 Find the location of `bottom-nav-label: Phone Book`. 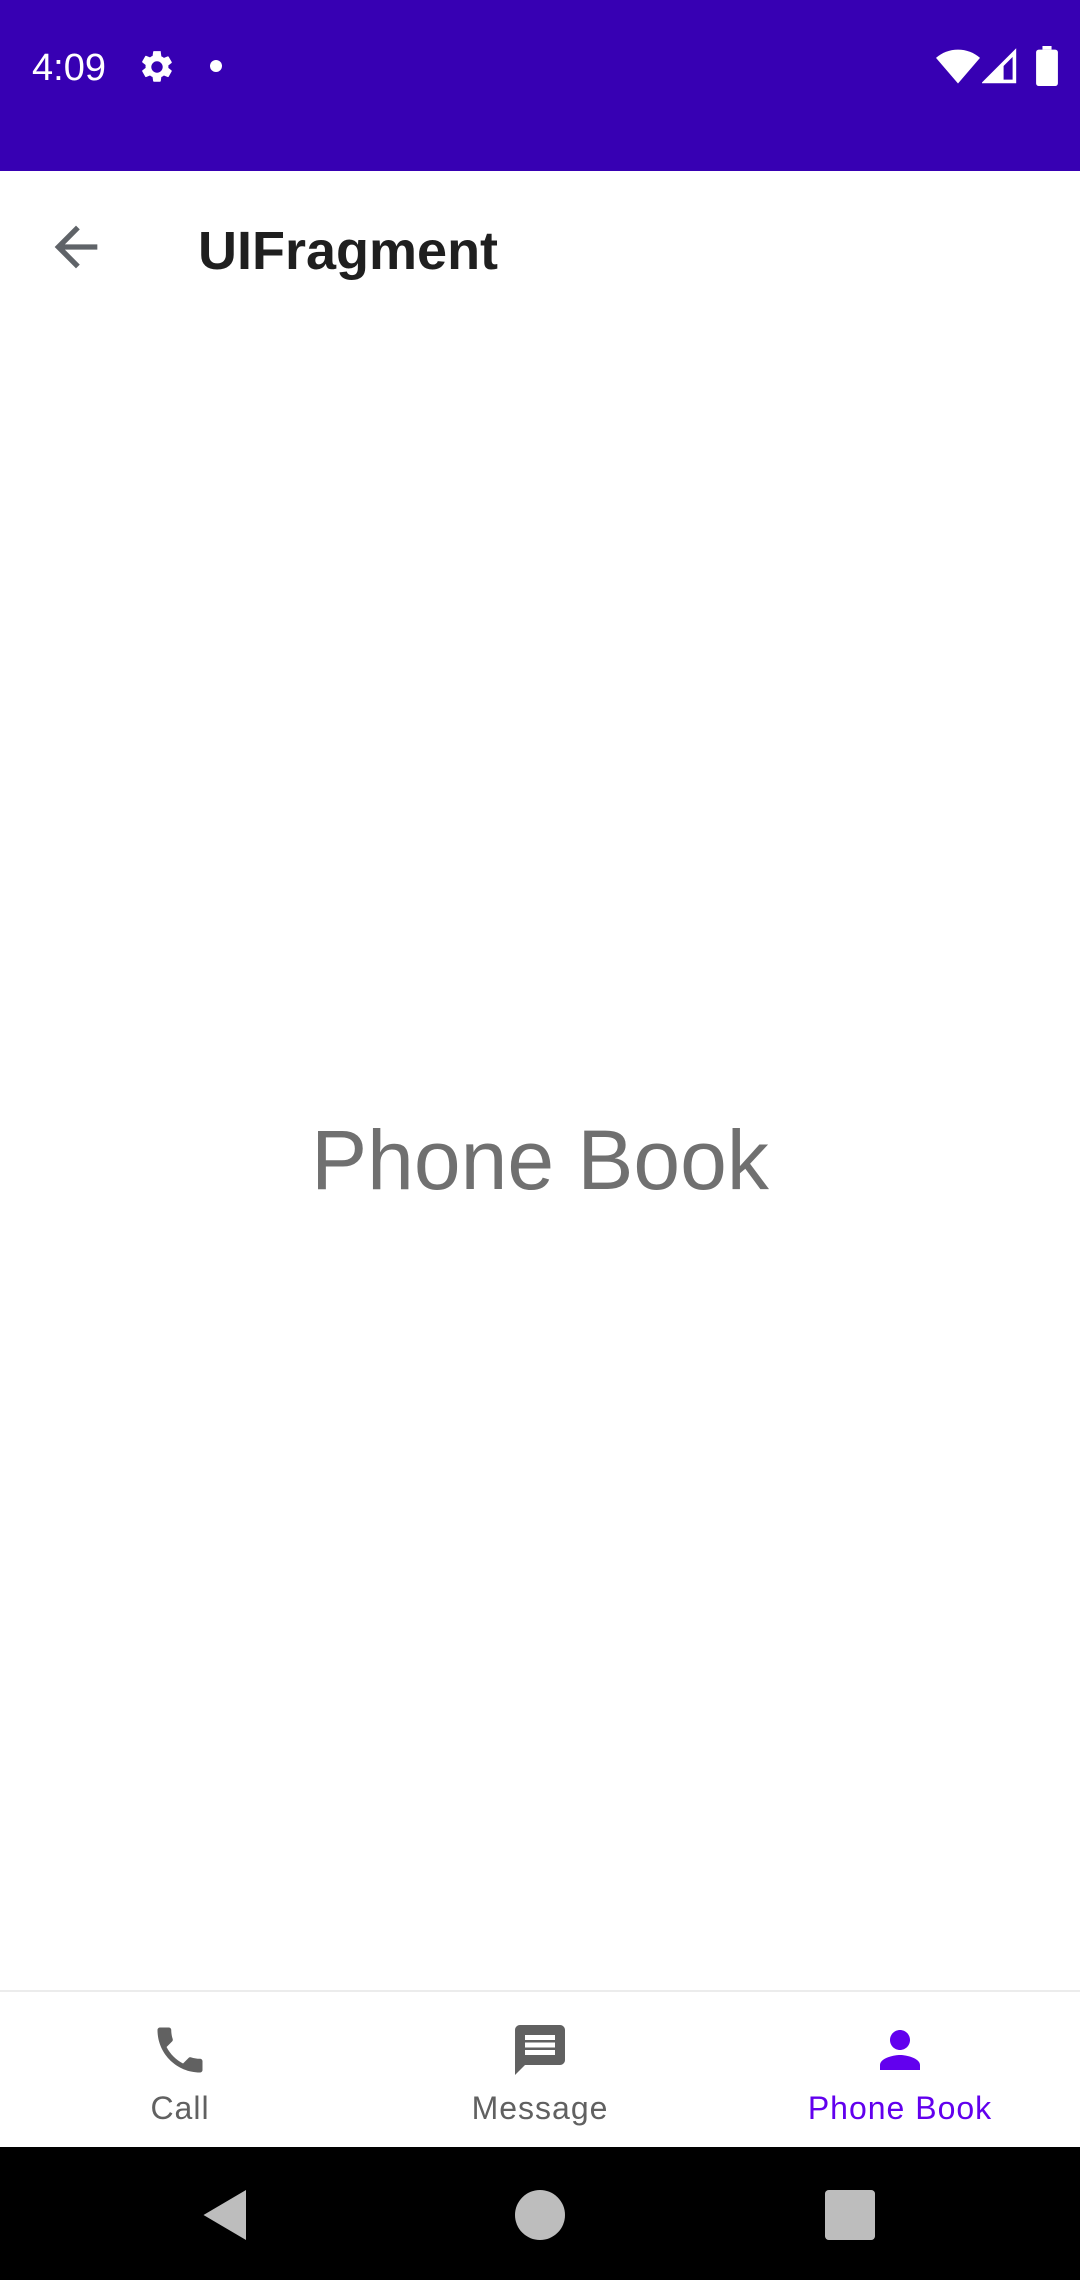

bottom-nav-label: Phone Book is located at coordinates (900, 2108).